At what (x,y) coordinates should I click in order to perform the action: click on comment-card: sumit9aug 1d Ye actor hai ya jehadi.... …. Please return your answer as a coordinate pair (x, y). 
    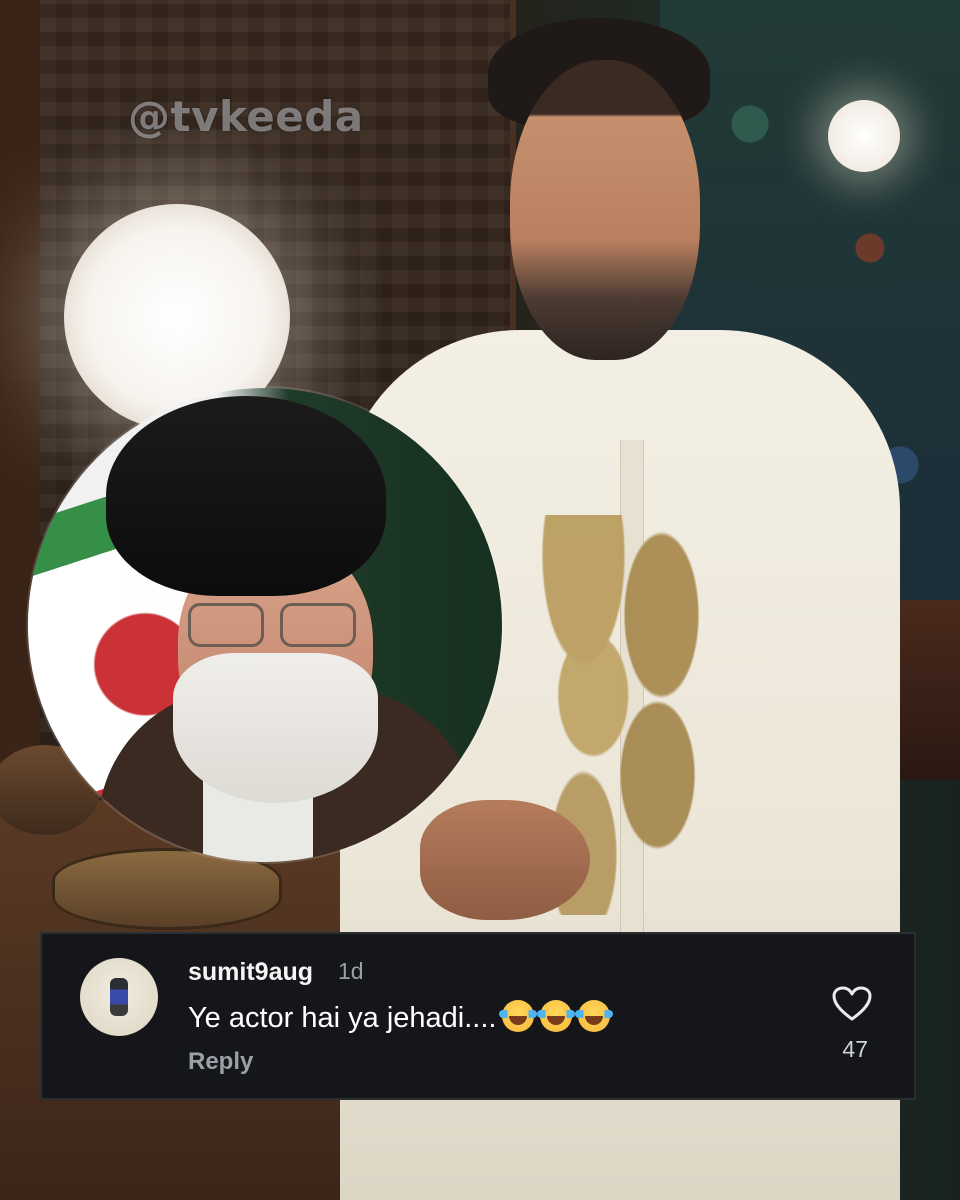
    Looking at the image, I should click on (478, 1016).